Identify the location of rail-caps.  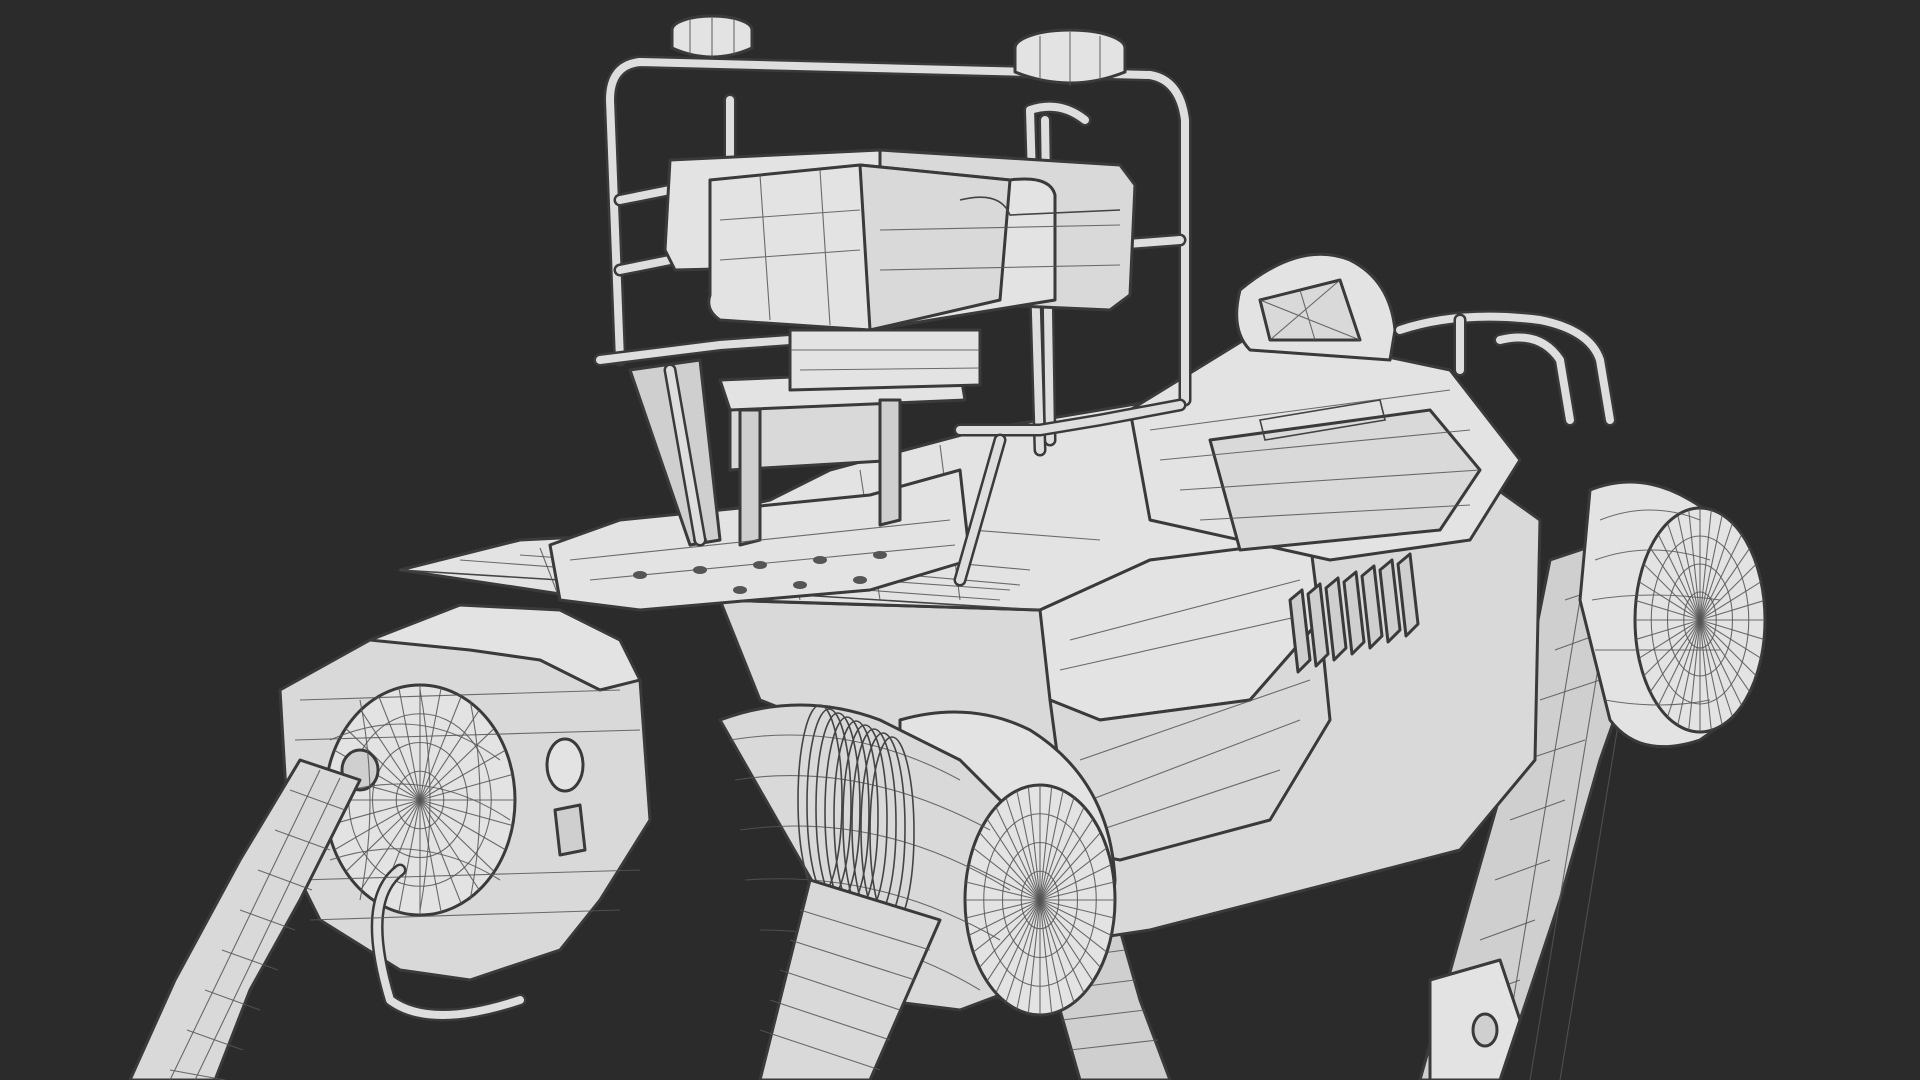
(898, 50).